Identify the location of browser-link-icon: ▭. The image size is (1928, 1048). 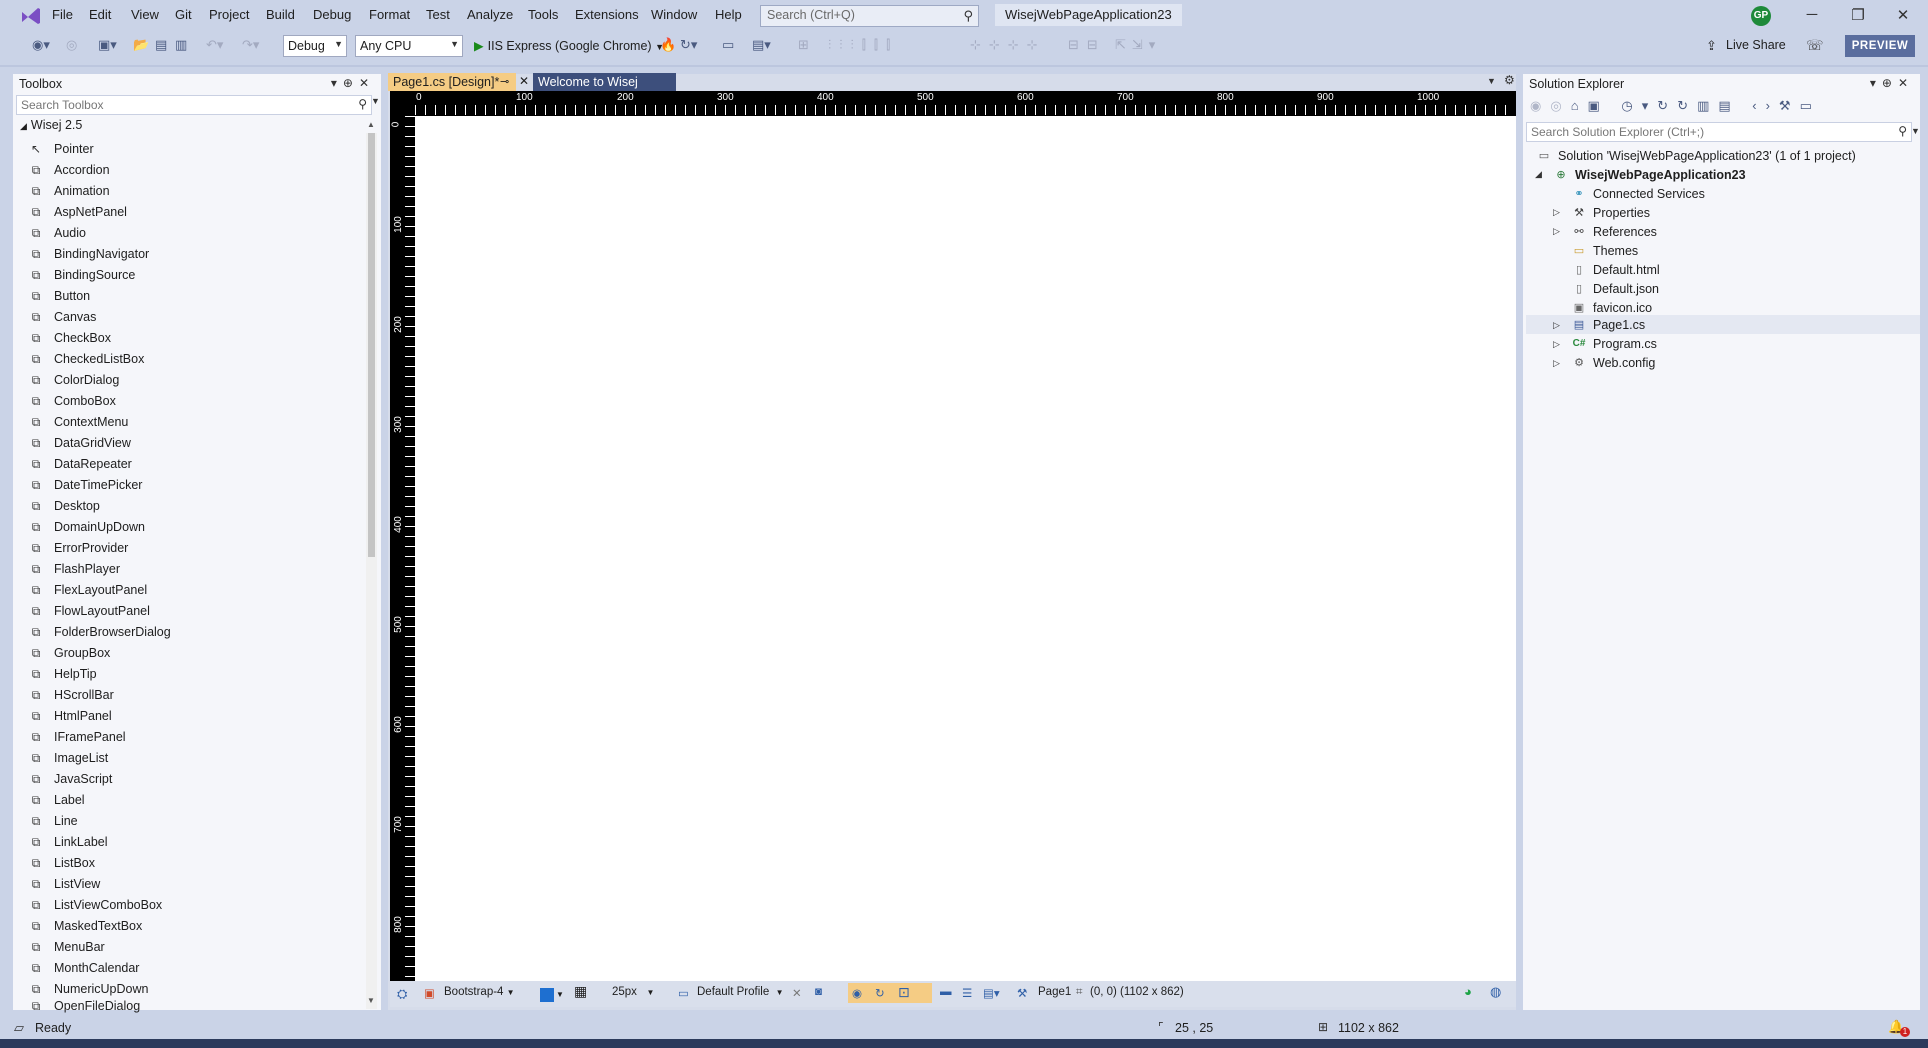
(728, 45).